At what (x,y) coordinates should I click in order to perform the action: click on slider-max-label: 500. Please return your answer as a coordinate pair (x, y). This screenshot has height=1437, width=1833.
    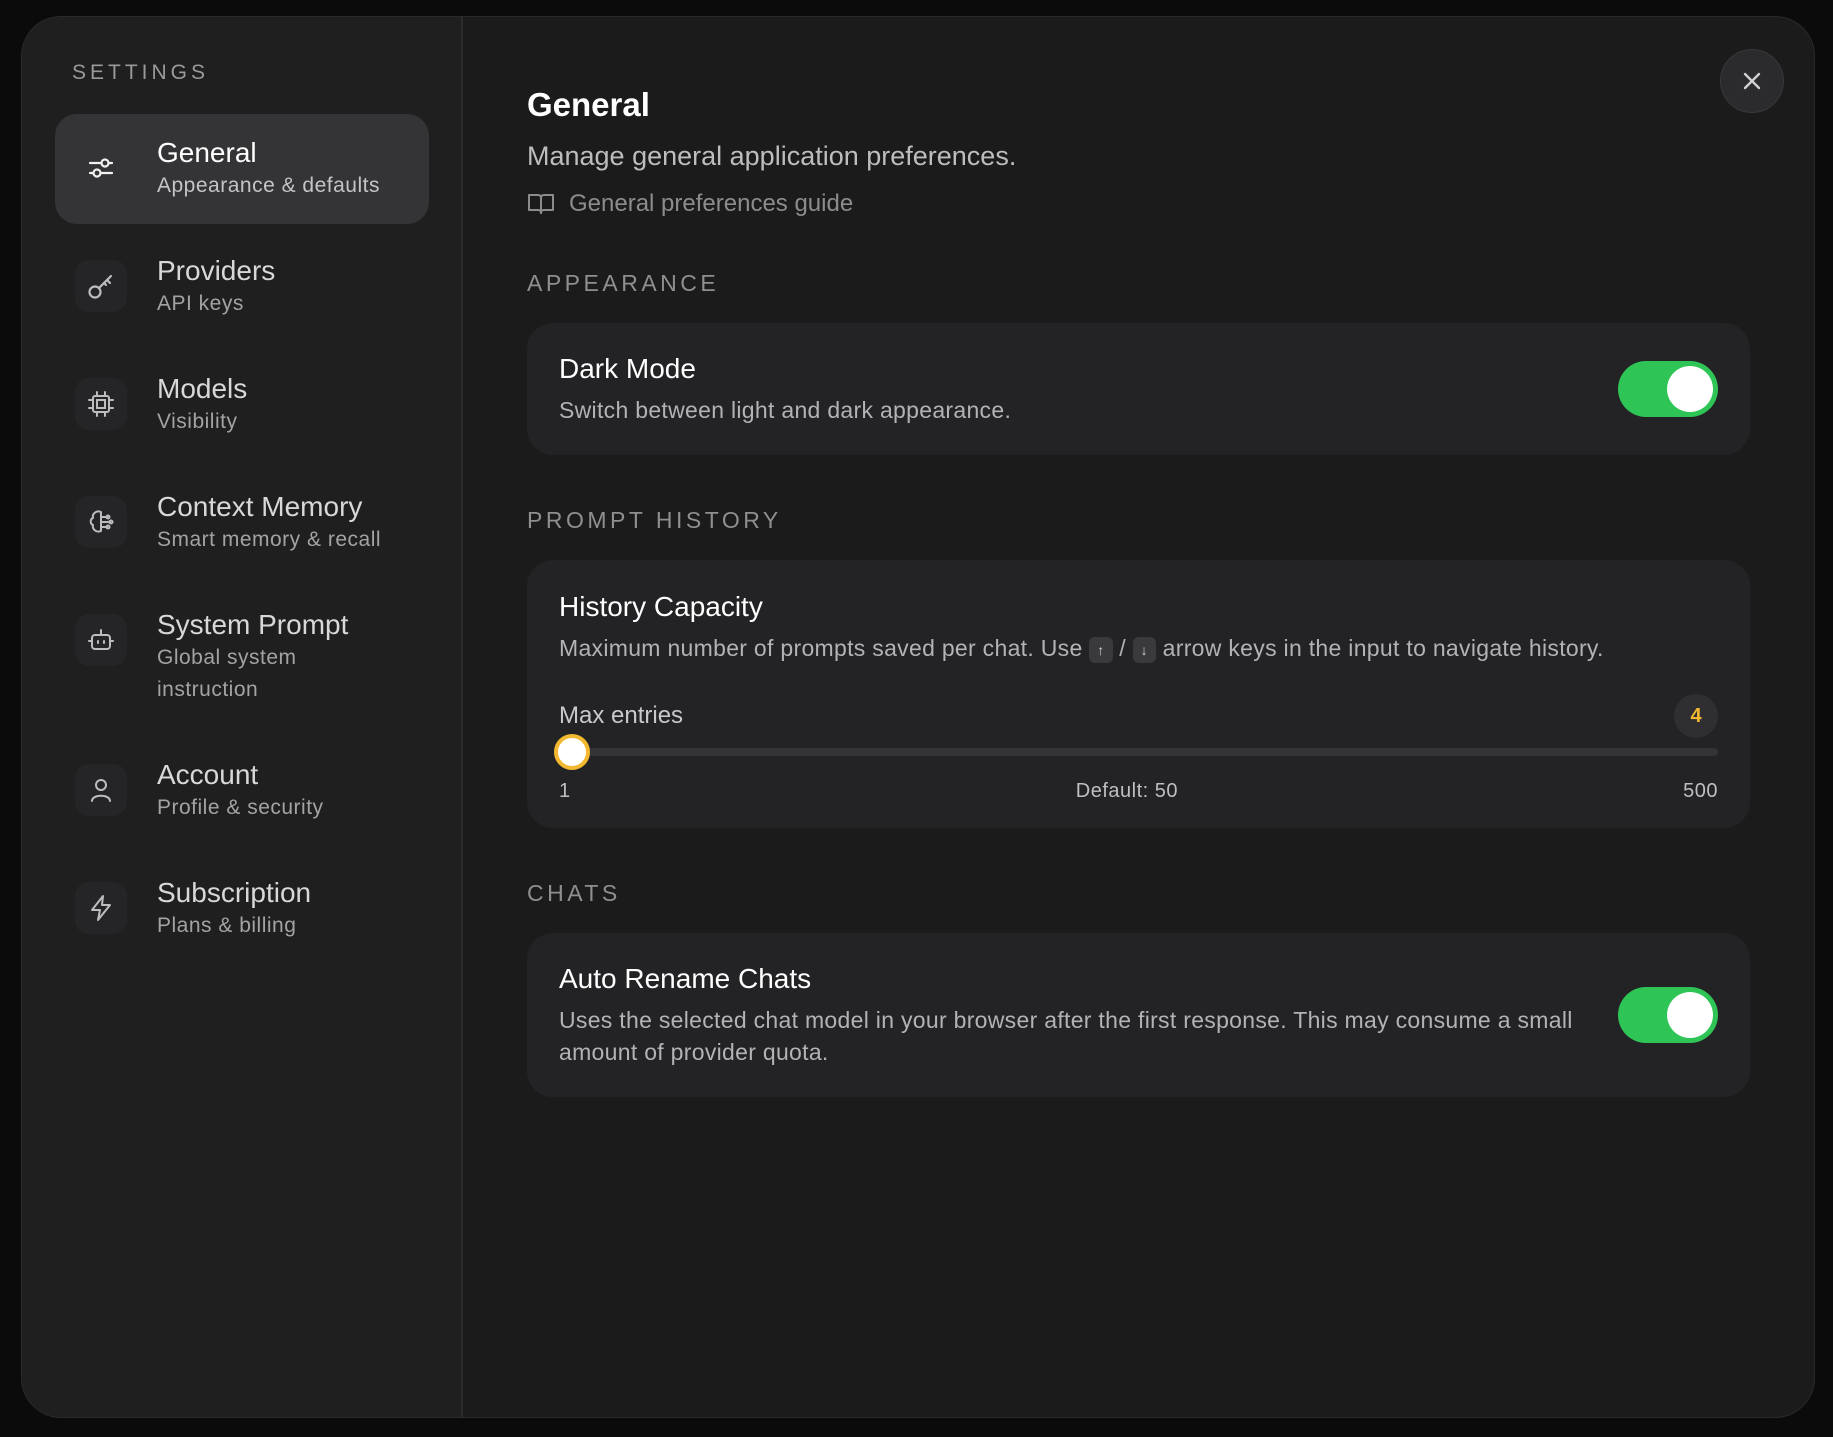
    Looking at the image, I should click on (1700, 791).